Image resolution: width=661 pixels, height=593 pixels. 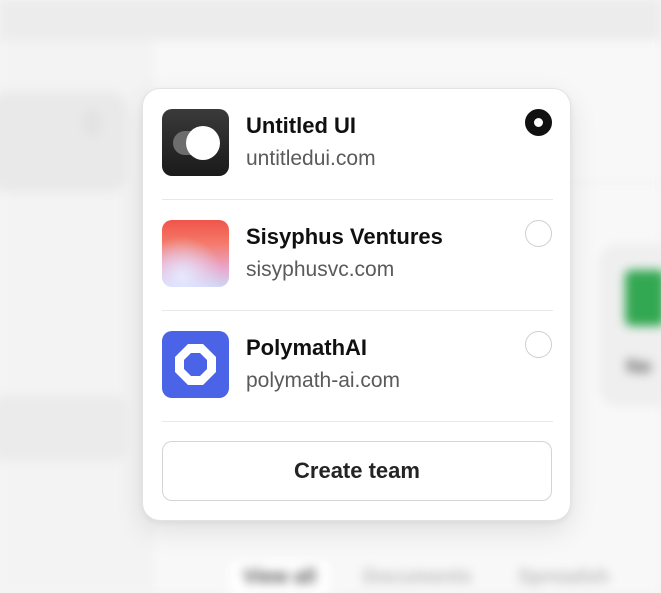 I want to click on team-option-untitled-ui: Untitled UI untitledui.com, so click(x=357, y=144).